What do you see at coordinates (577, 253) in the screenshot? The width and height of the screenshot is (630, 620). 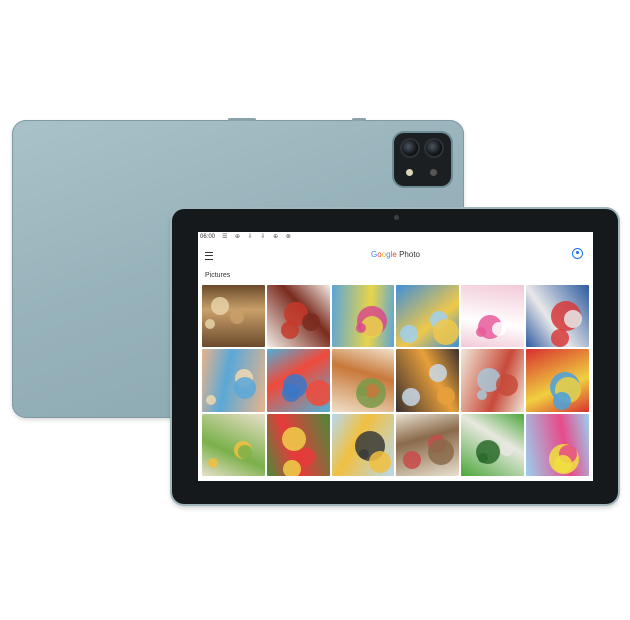 I see `account-circle-icon` at bounding box center [577, 253].